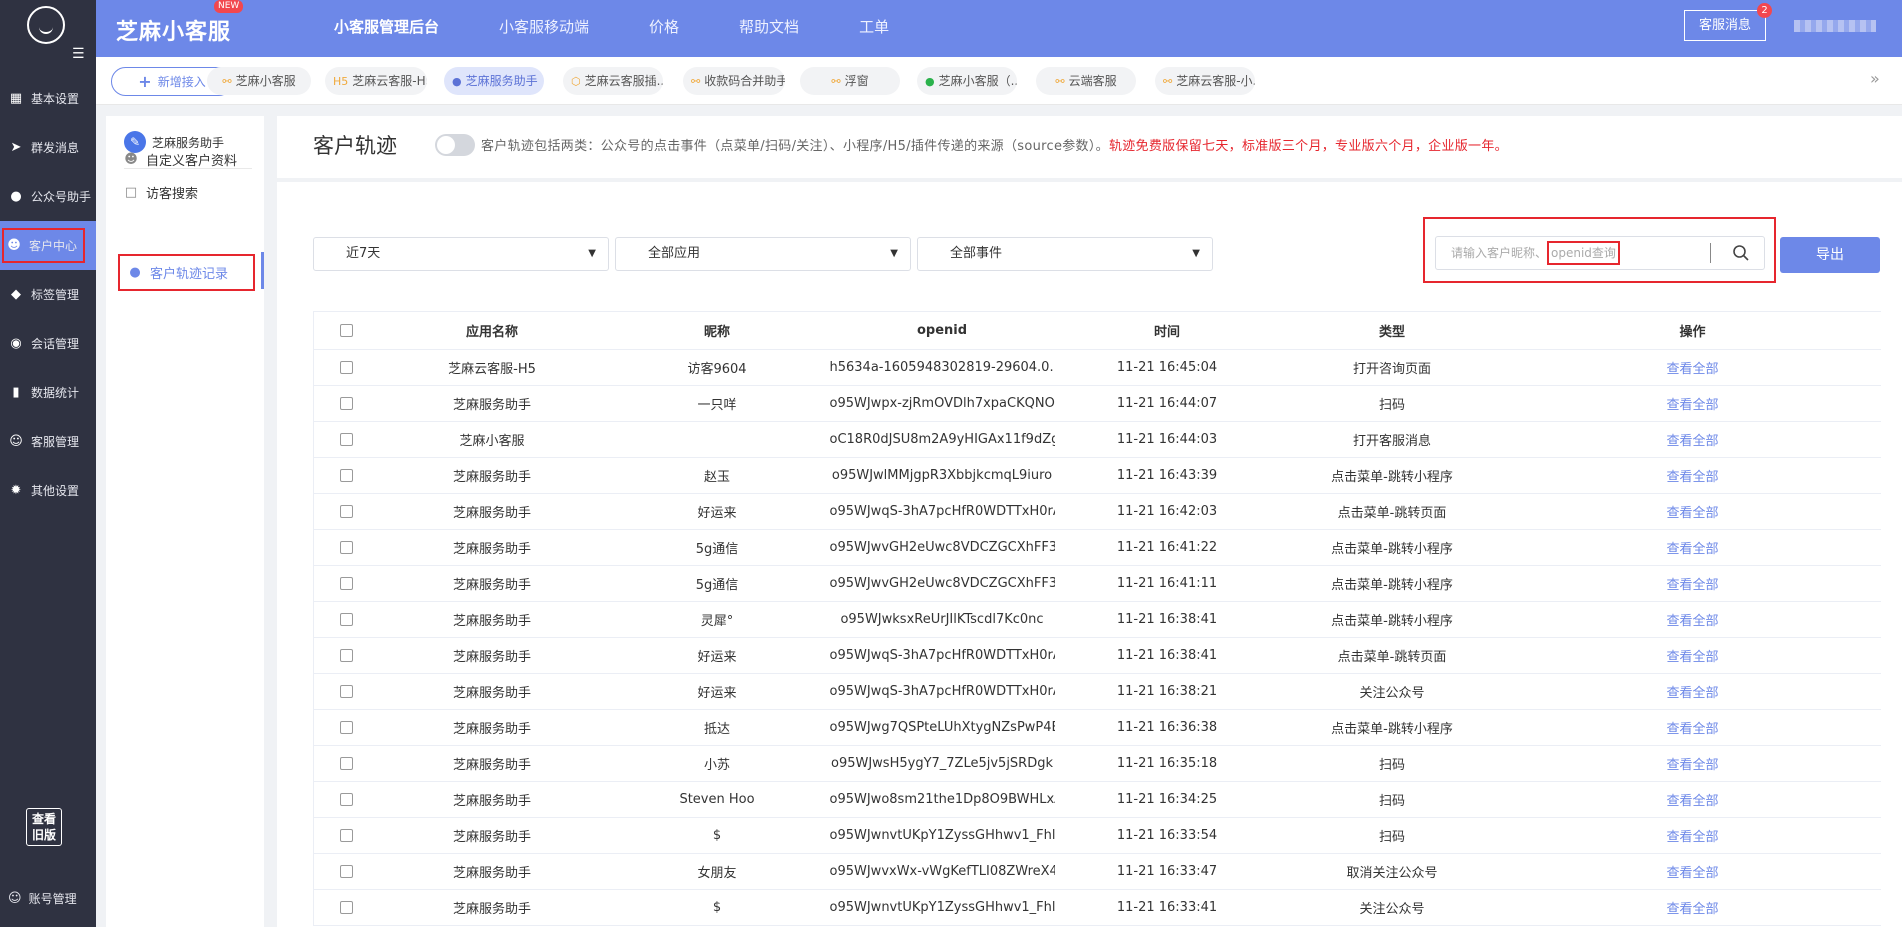  Describe the element at coordinates (717, 907) in the screenshot. I see `cell-nickname: $` at that location.